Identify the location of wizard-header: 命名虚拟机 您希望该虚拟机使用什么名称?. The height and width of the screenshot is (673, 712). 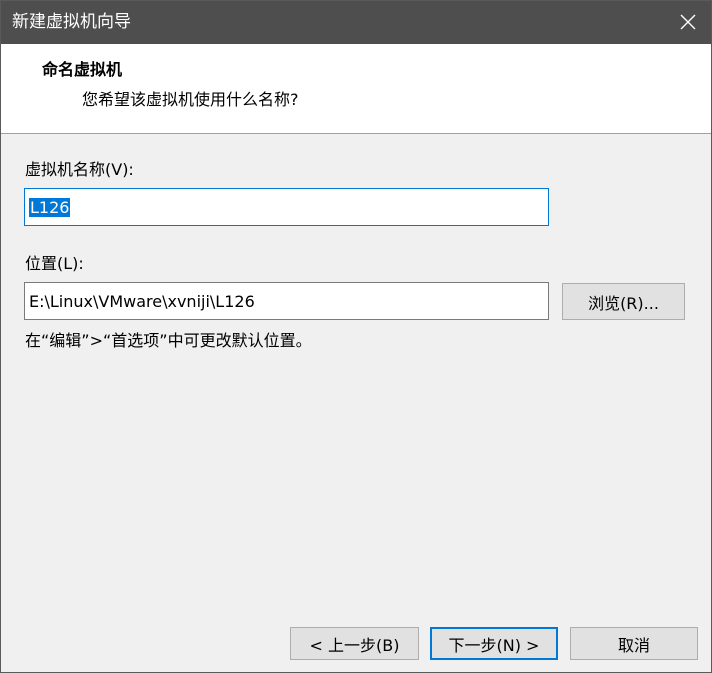
(356, 89).